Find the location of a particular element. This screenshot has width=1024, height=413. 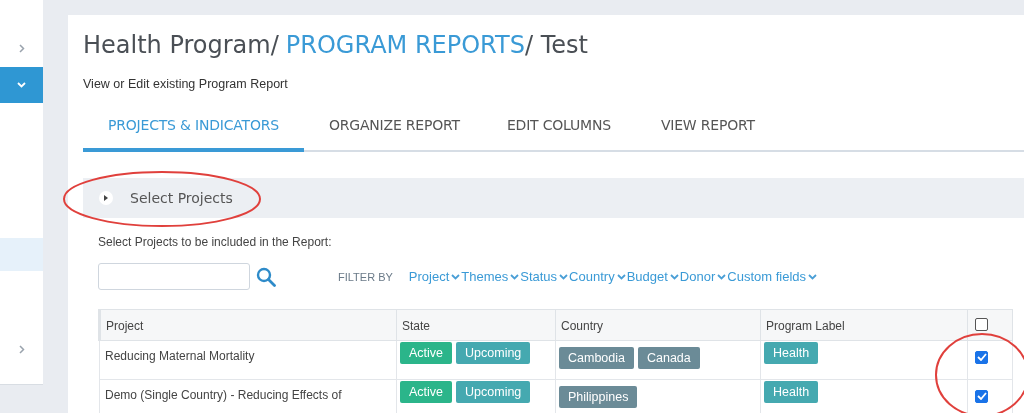

column-header: Country is located at coordinates (658, 325).